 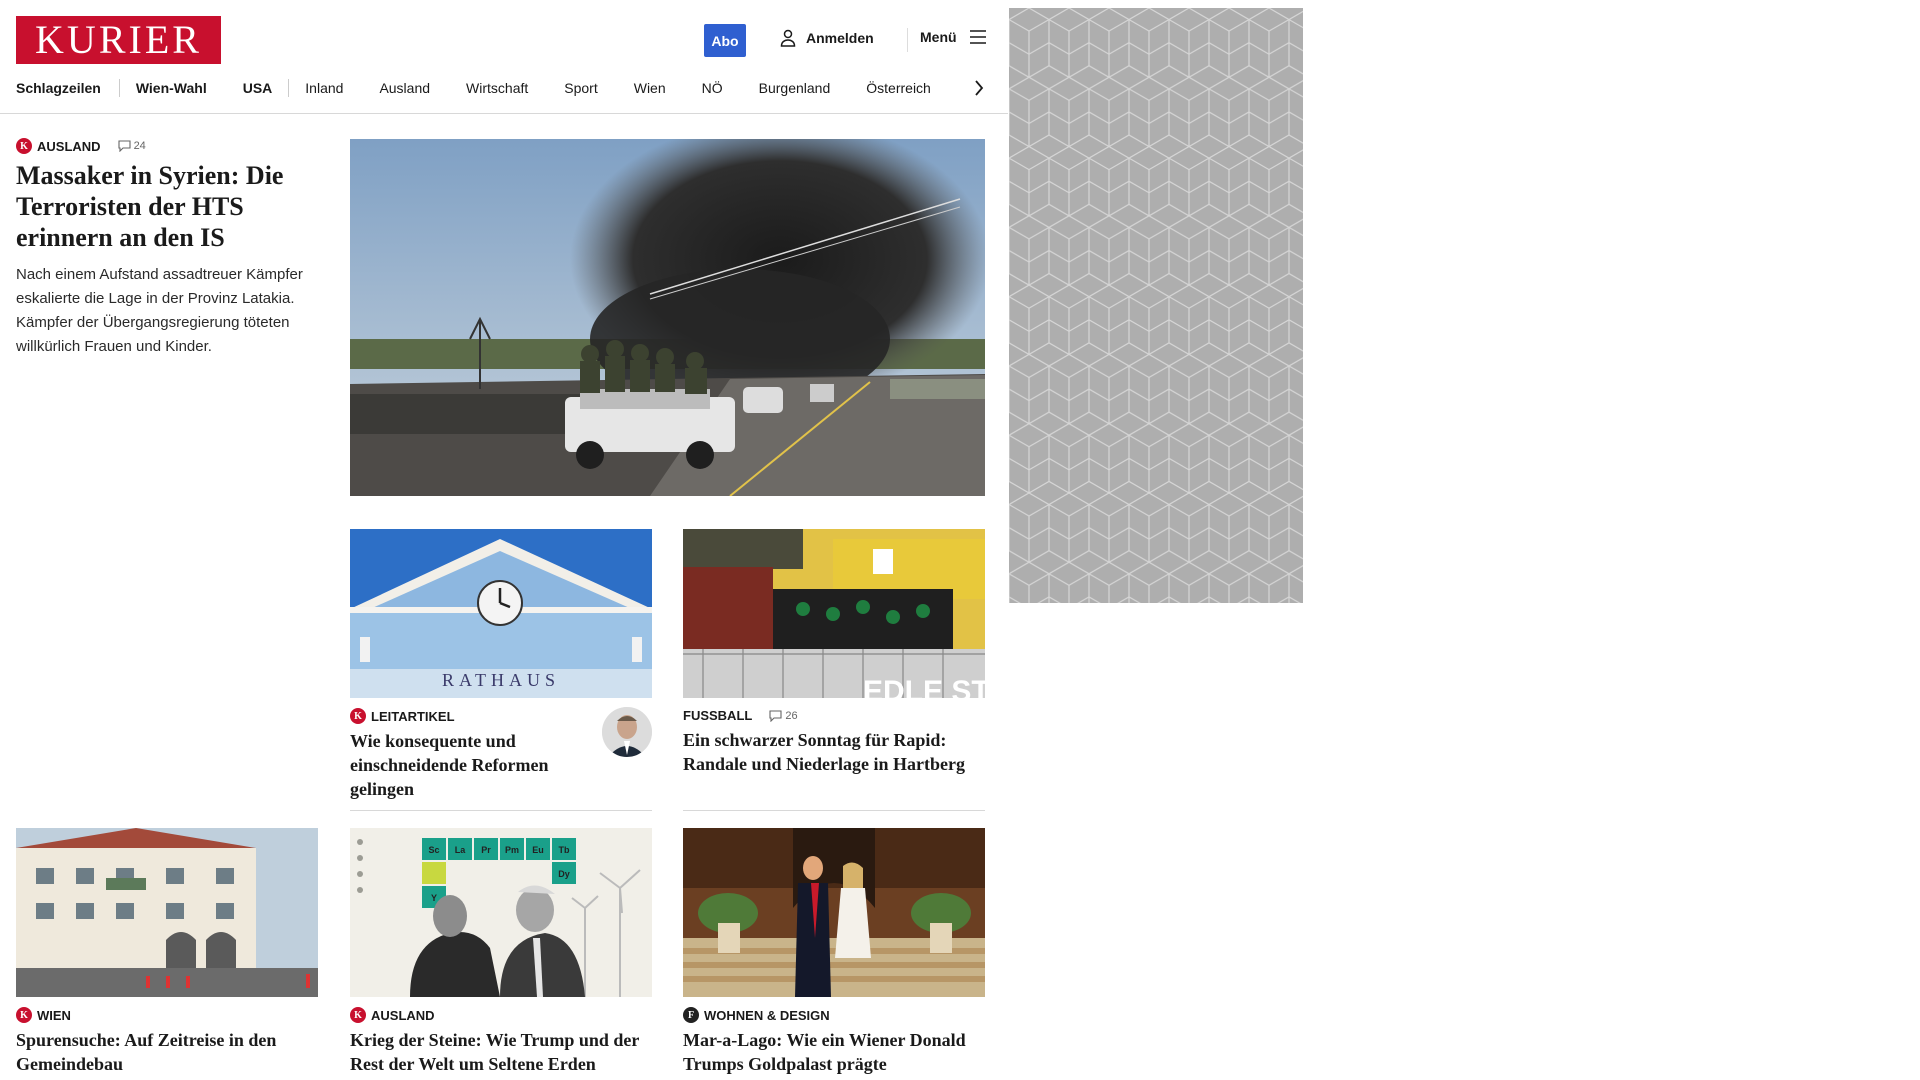 I want to click on element-tile: La, so click(x=460, y=850).